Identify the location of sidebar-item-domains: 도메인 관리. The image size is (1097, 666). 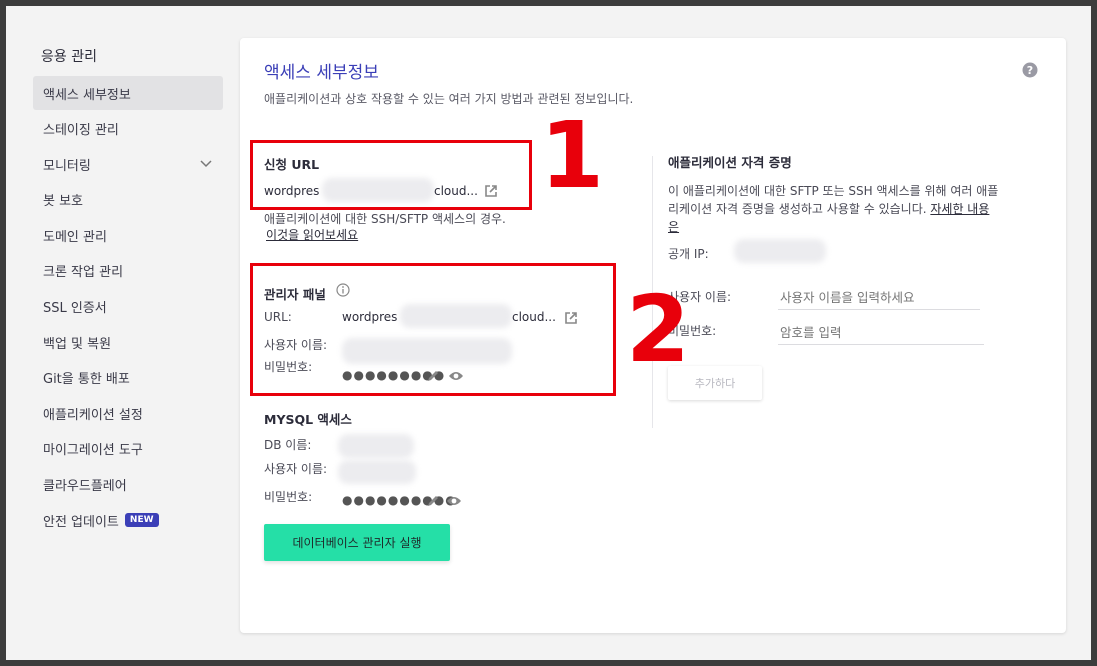
(128, 235).